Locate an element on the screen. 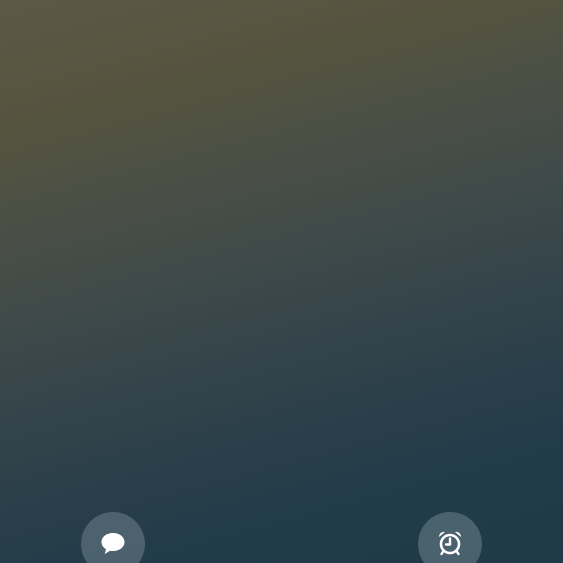 The width and height of the screenshot is (563, 563). alarm-clock-icon is located at coordinates (450, 543).